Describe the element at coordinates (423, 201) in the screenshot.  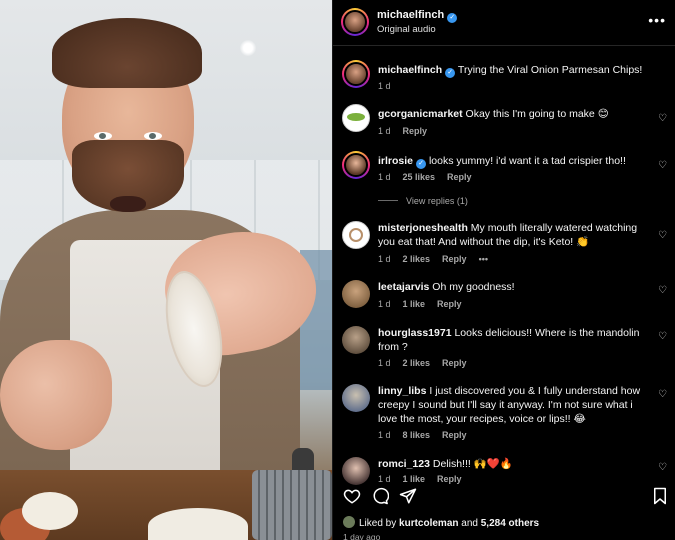
I see `view-replies-link: View replies (1)` at that location.